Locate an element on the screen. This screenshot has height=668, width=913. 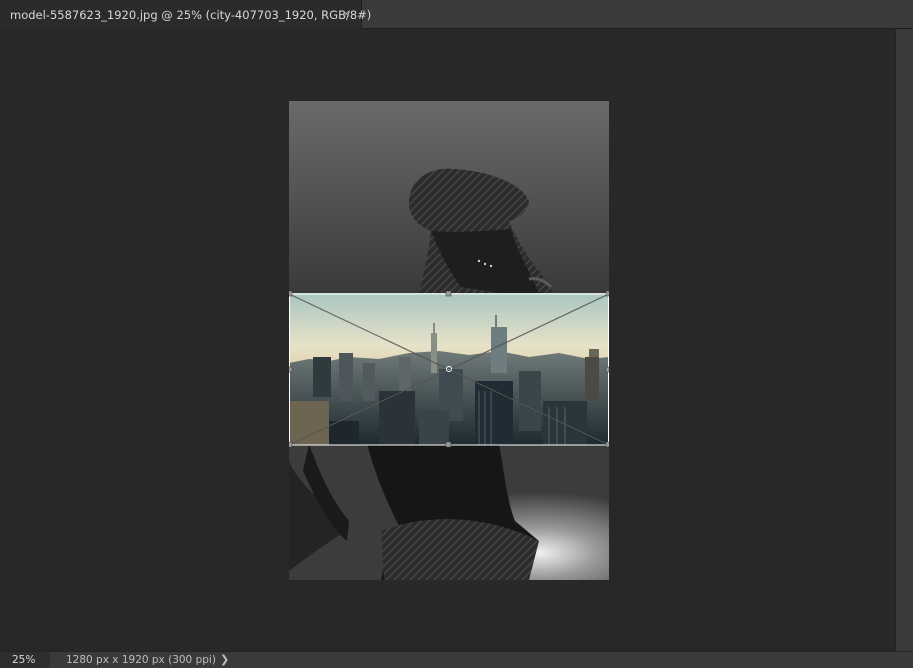
close-icon: × is located at coordinates (346, 14).